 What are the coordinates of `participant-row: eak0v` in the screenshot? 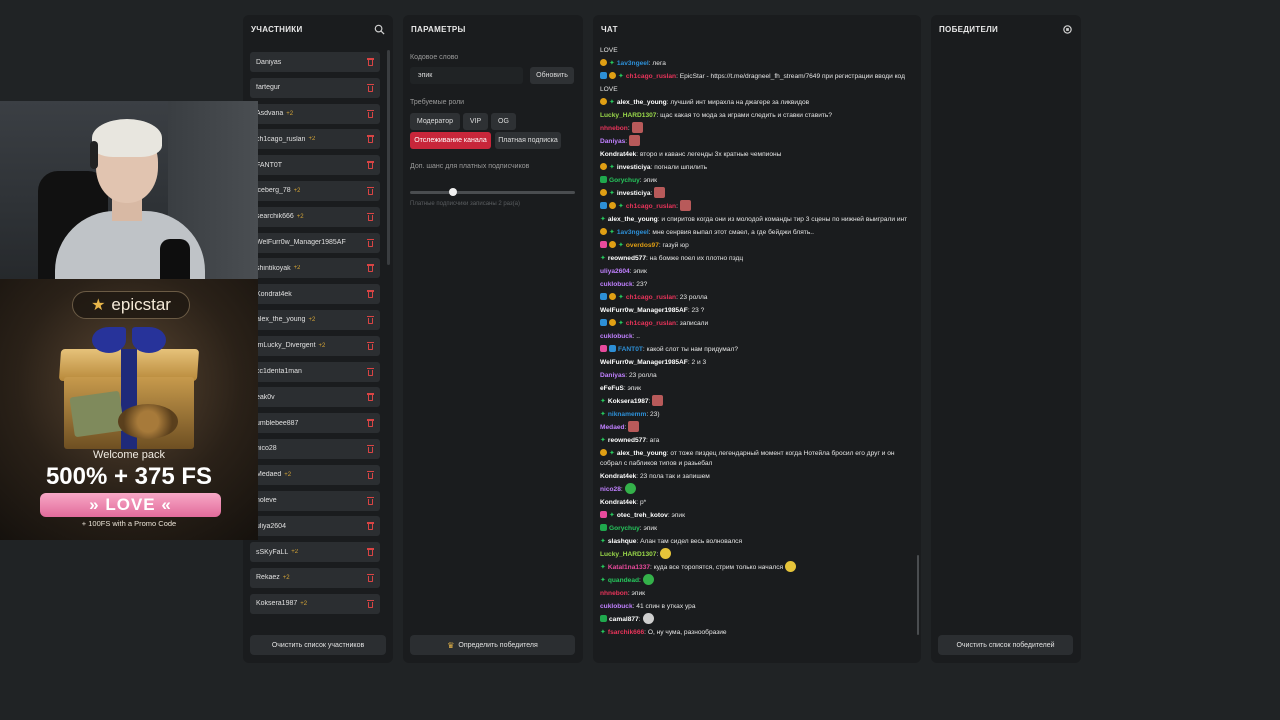 It's located at (315, 397).